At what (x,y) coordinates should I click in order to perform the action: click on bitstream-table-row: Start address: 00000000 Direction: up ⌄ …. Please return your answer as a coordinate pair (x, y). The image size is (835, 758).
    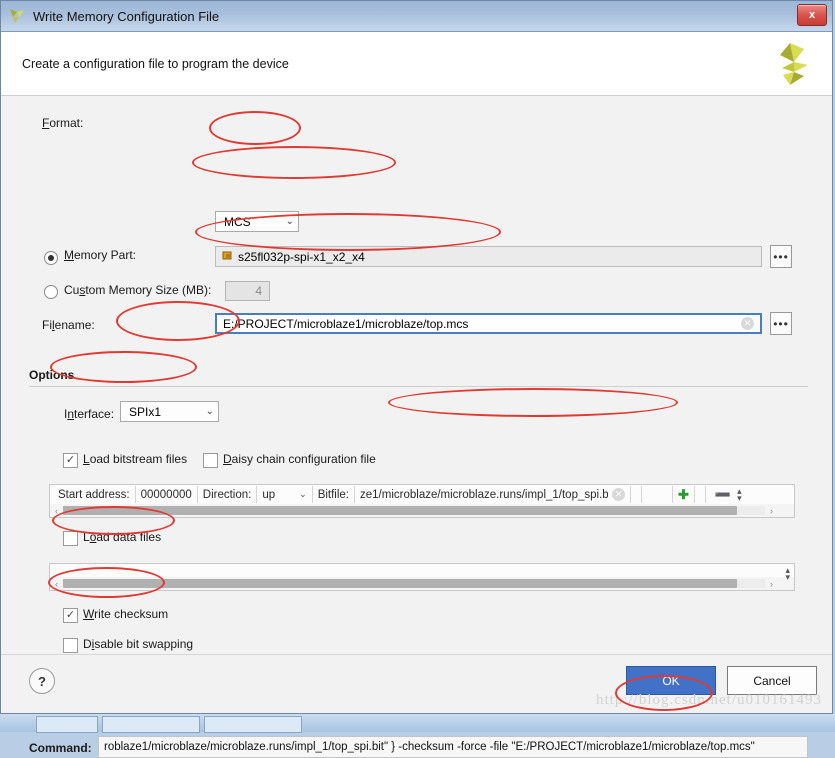
    Looking at the image, I should click on (422, 494).